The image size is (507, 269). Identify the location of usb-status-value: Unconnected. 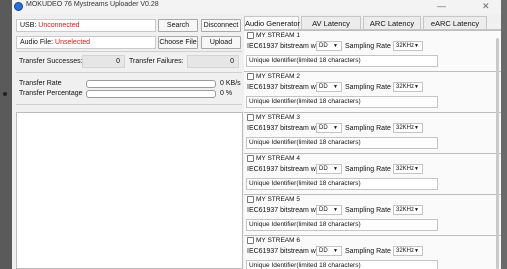
(59, 25).